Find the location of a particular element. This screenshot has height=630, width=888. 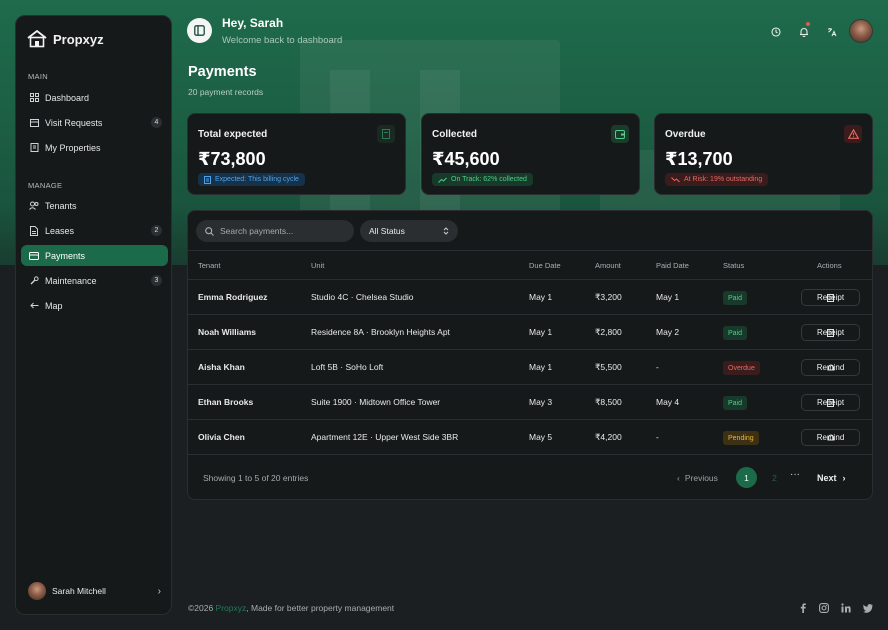

page-title: Payments is located at coordinates (222, 72).